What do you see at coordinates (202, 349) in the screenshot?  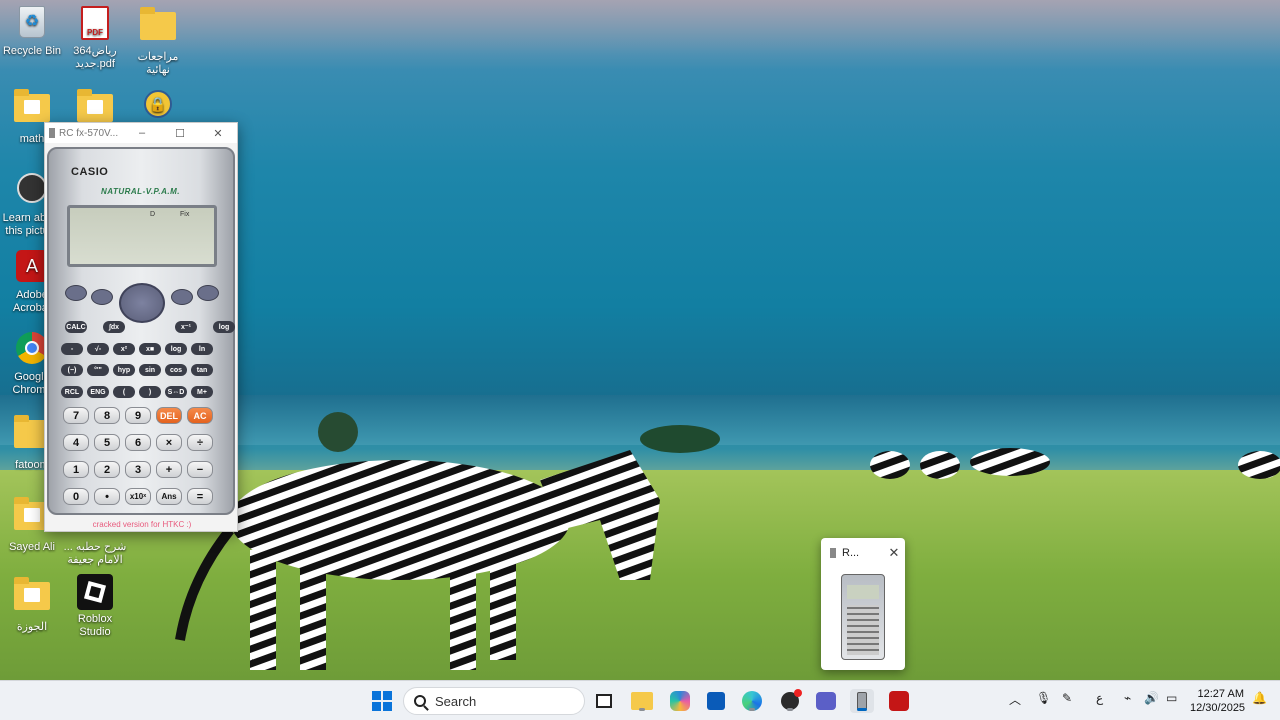 I see `ln-key: ln` at bounding box center [202, 349].